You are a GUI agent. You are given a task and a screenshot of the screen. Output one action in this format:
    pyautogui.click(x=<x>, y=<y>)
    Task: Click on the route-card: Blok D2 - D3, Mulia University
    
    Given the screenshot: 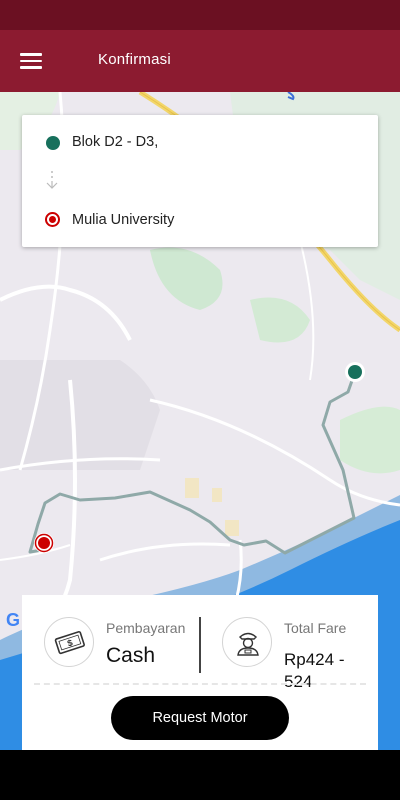 What is the action you would take?
    pyautogui.click(x=200, y=181)
    